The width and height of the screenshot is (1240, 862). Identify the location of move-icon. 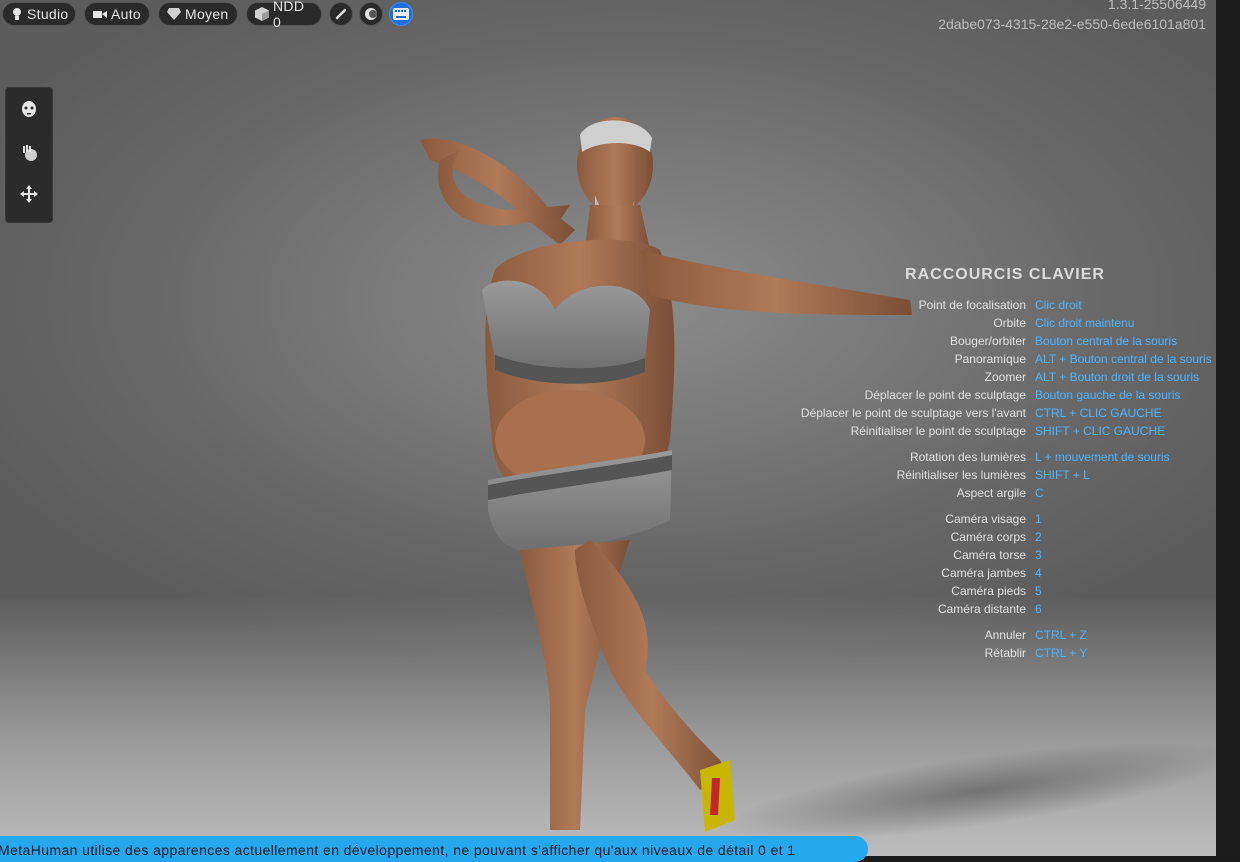
(29, 196).